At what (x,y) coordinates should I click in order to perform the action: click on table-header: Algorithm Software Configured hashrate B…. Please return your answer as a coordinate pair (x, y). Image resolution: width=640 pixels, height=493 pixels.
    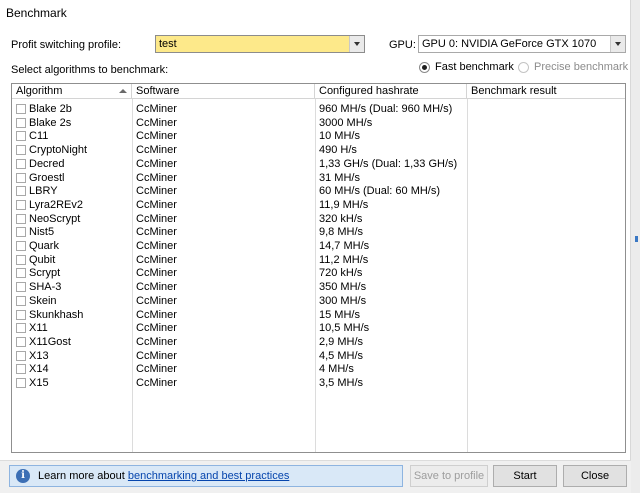
    Looking at the image, I should click on (318, 91).